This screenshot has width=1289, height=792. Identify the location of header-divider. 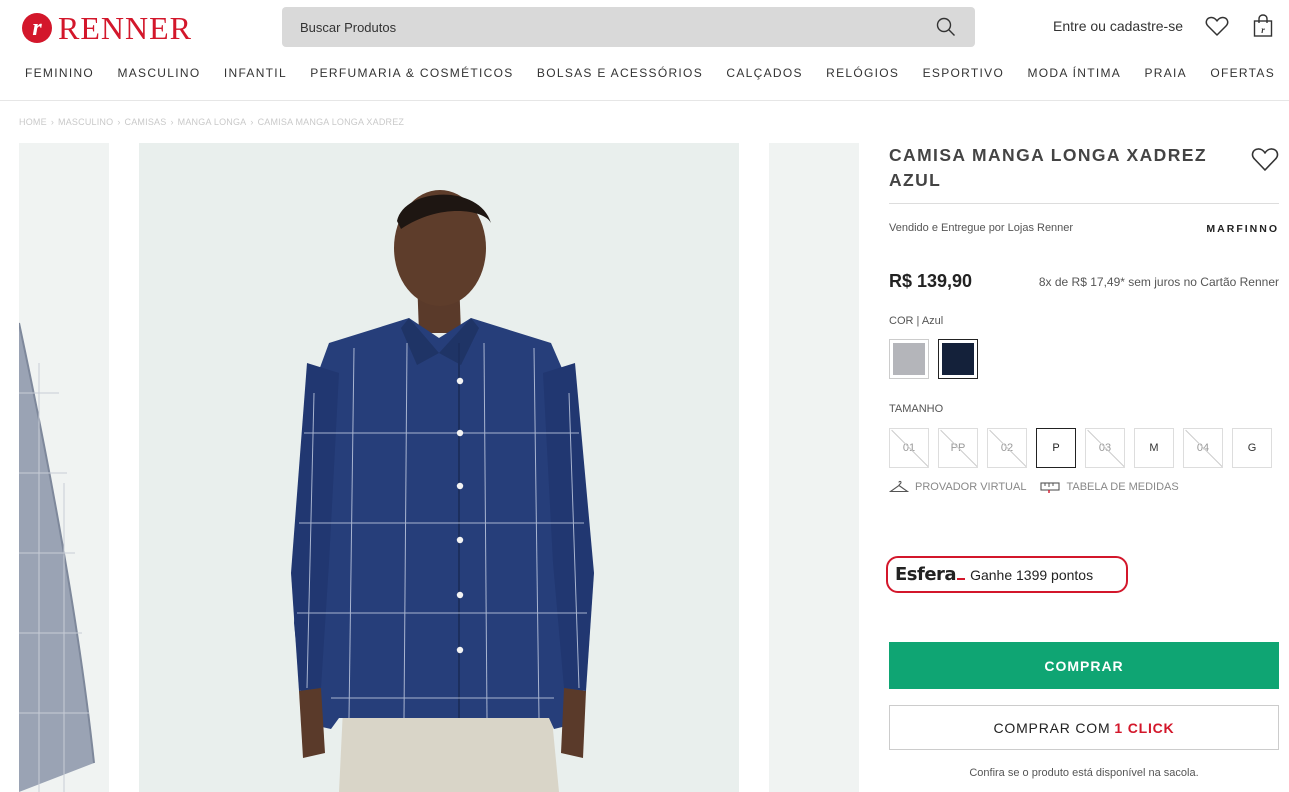
(644, 100).